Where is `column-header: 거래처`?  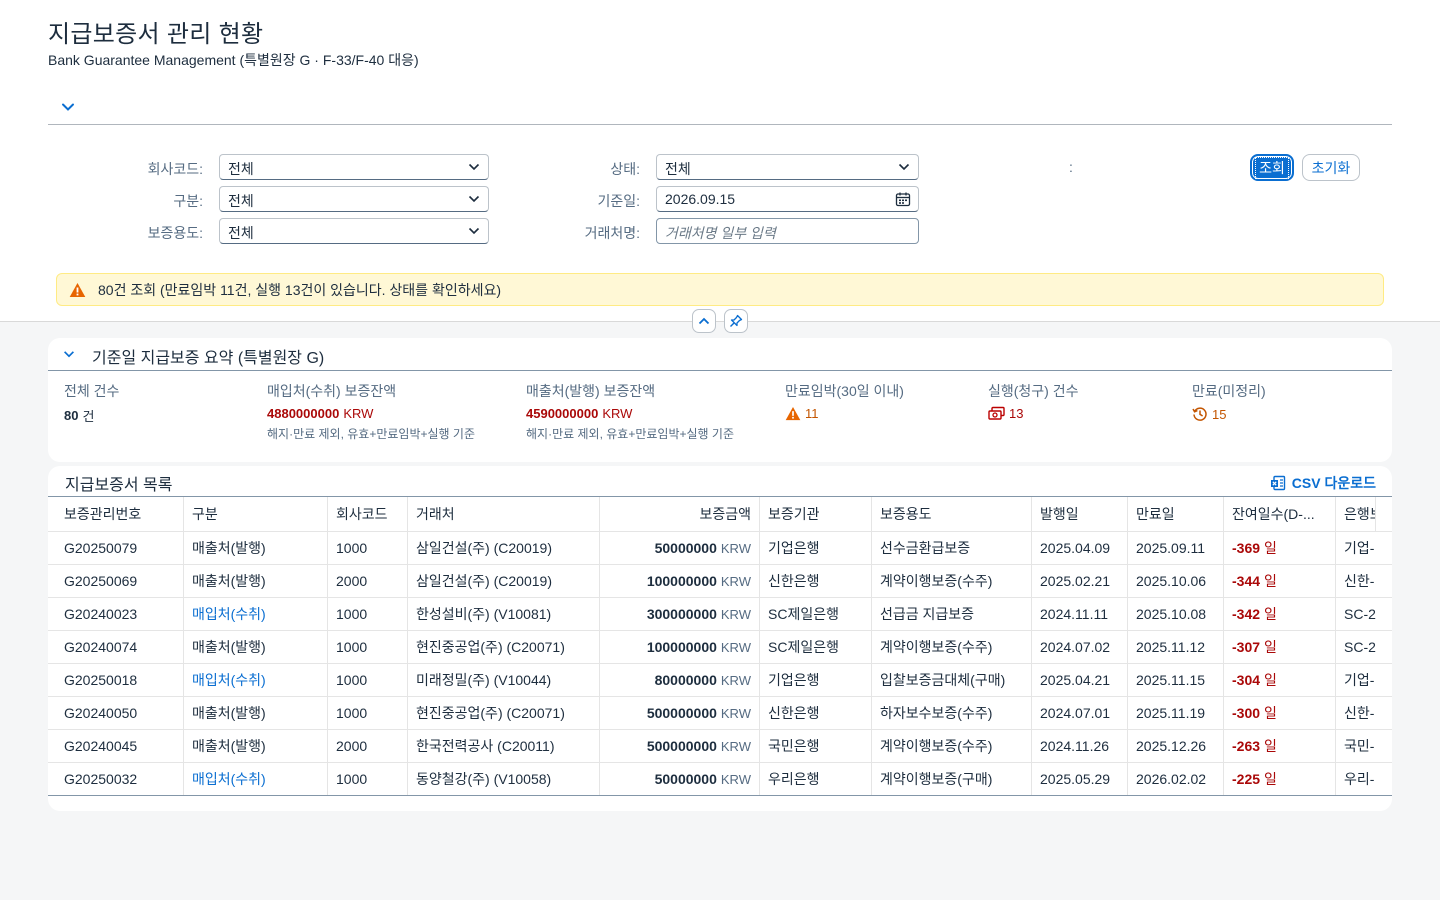 column-header: 거래처 is located at coordinates (504, 514).